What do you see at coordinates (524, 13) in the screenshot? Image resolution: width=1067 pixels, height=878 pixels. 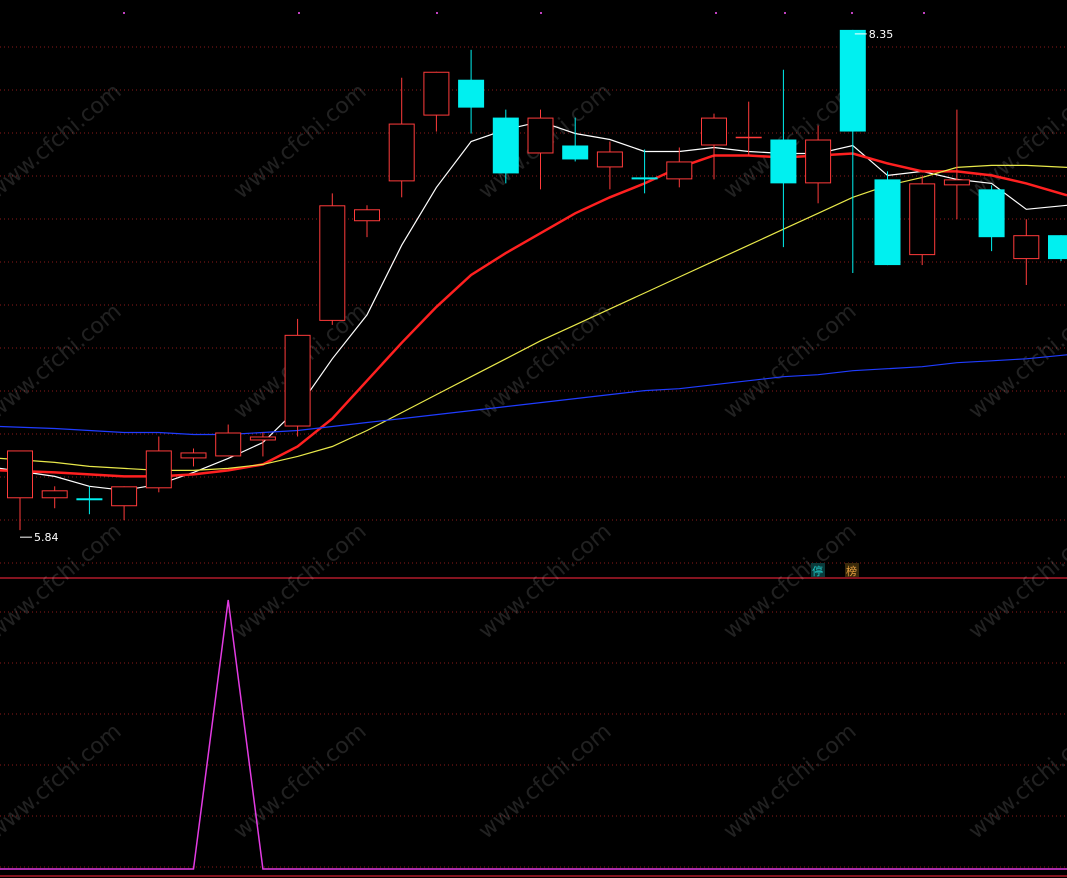 I see `top-markers` at bounding box center [524, 13].